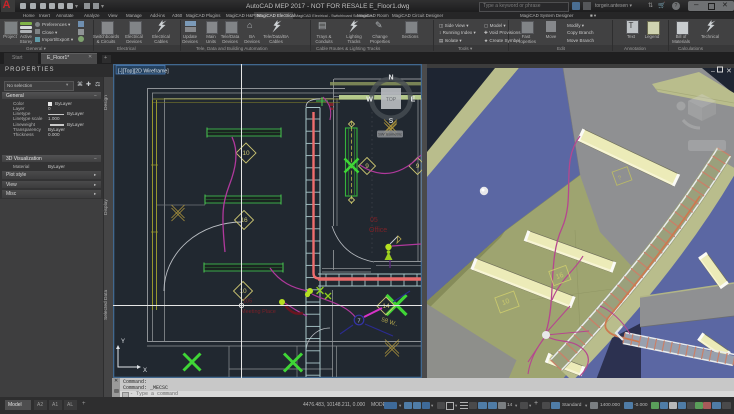 Image resolution: width=734 pixels, height=414 pixels. What do you see at coordinates (386, 306) in the screenshot?
I see `svg-text: 14` at bounding box center [386, 306].